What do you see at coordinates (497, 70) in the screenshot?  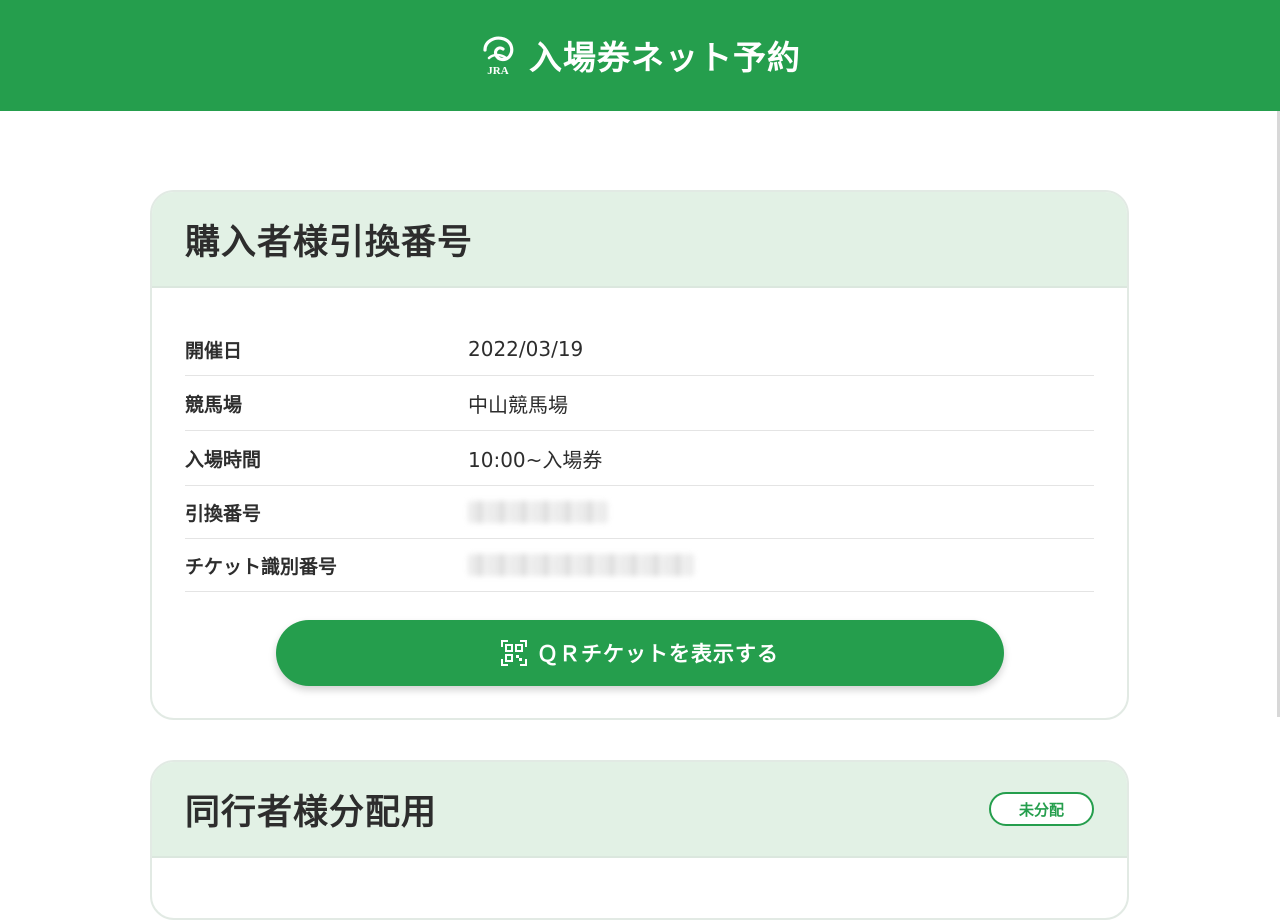 I see `logo-text: JRA` at bounding box center [497, 70].